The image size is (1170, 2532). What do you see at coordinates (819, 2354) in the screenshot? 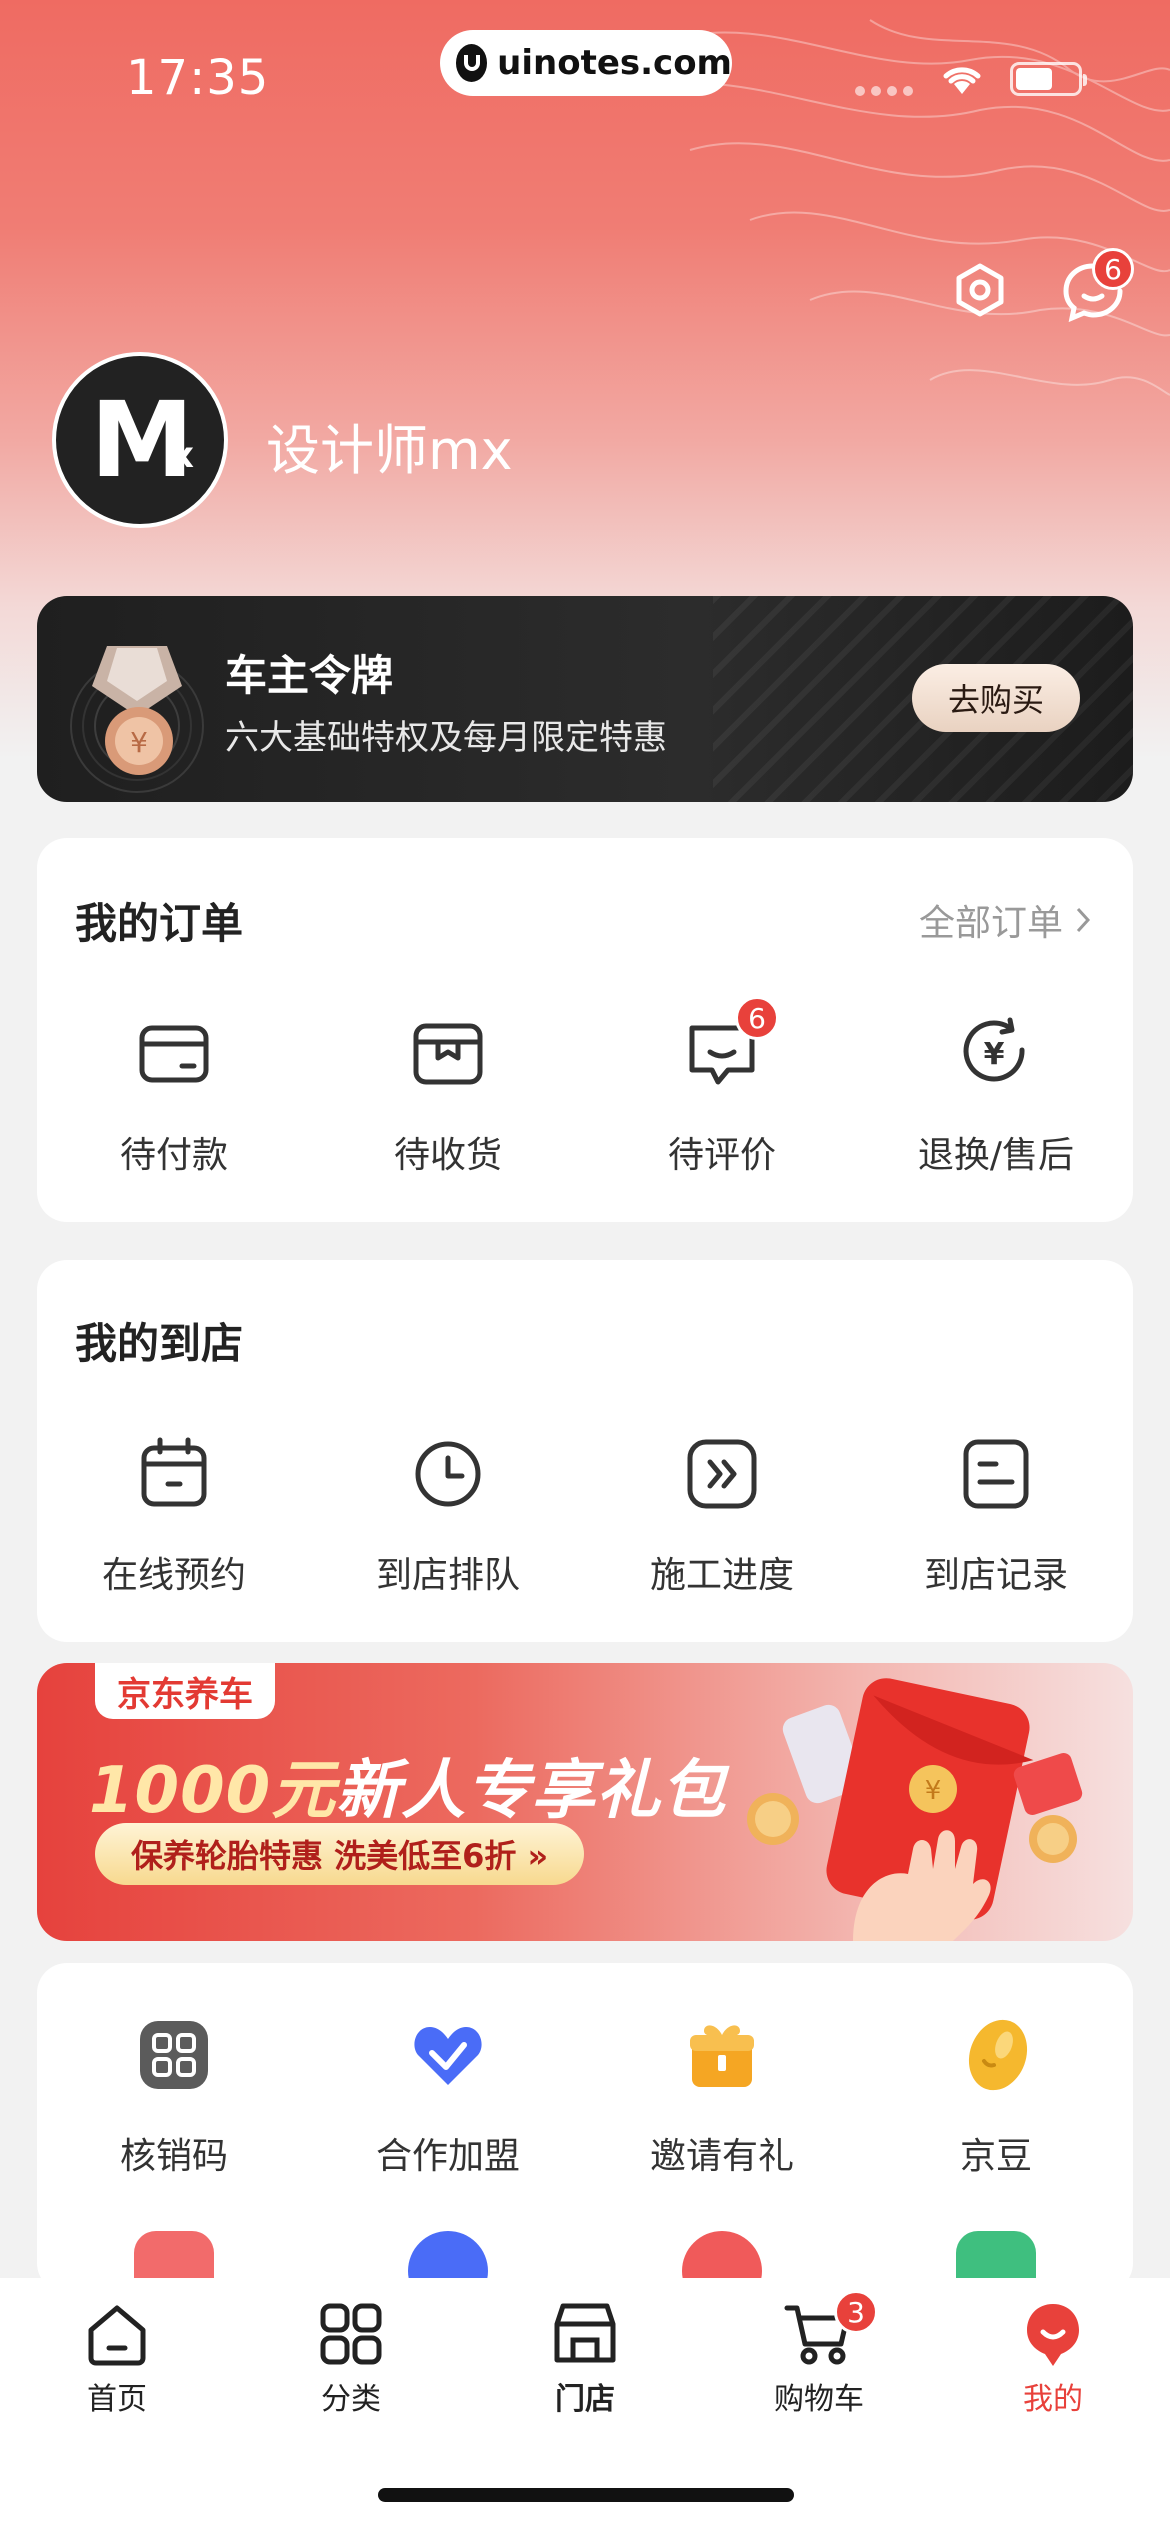
I see `tab-cart: 3 购物车` at bounding box center [819, 2354].